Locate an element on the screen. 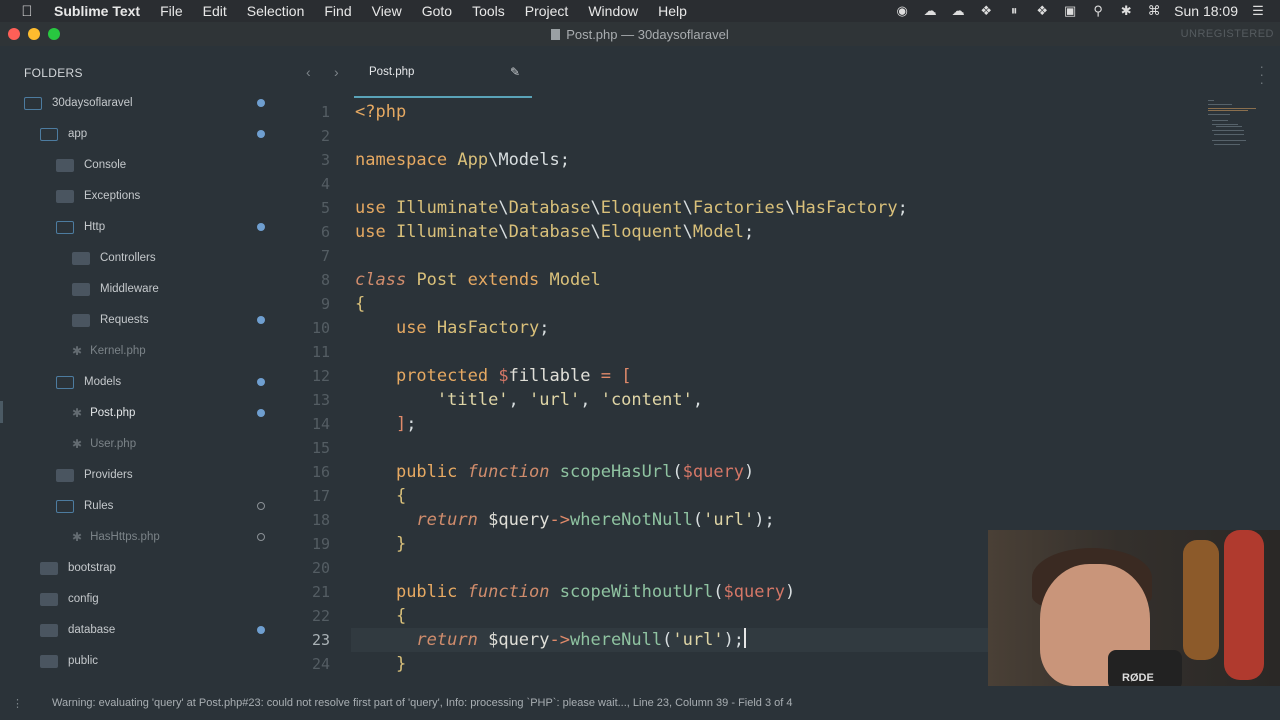 The image size is (1280, 720). menu-window: Window is located at coordinates (613, 11).